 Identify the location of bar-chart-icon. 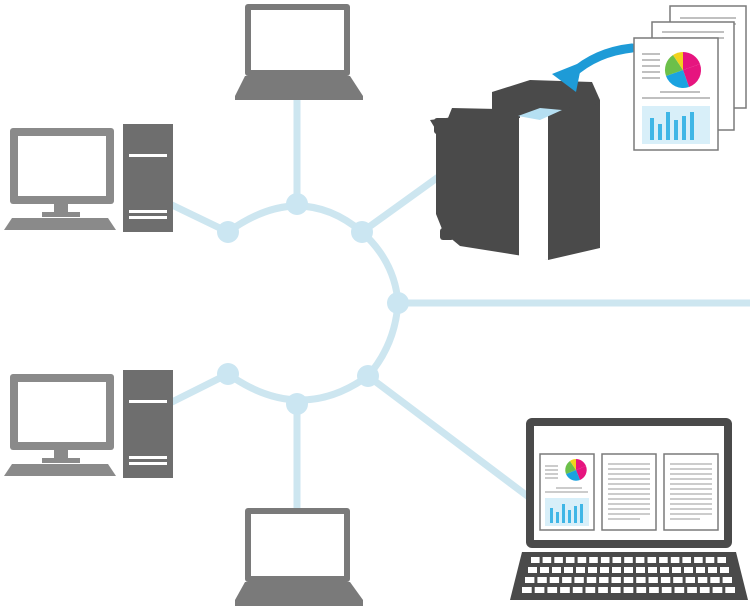
(676, 125).